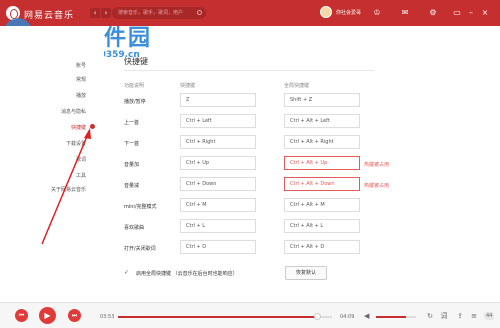  I want to click on player-bar: ⏮ ▶ ⏭ 03:53 04:09 ◀ ↻ 词 ⇪ ≡ 44, so click(250, 315).